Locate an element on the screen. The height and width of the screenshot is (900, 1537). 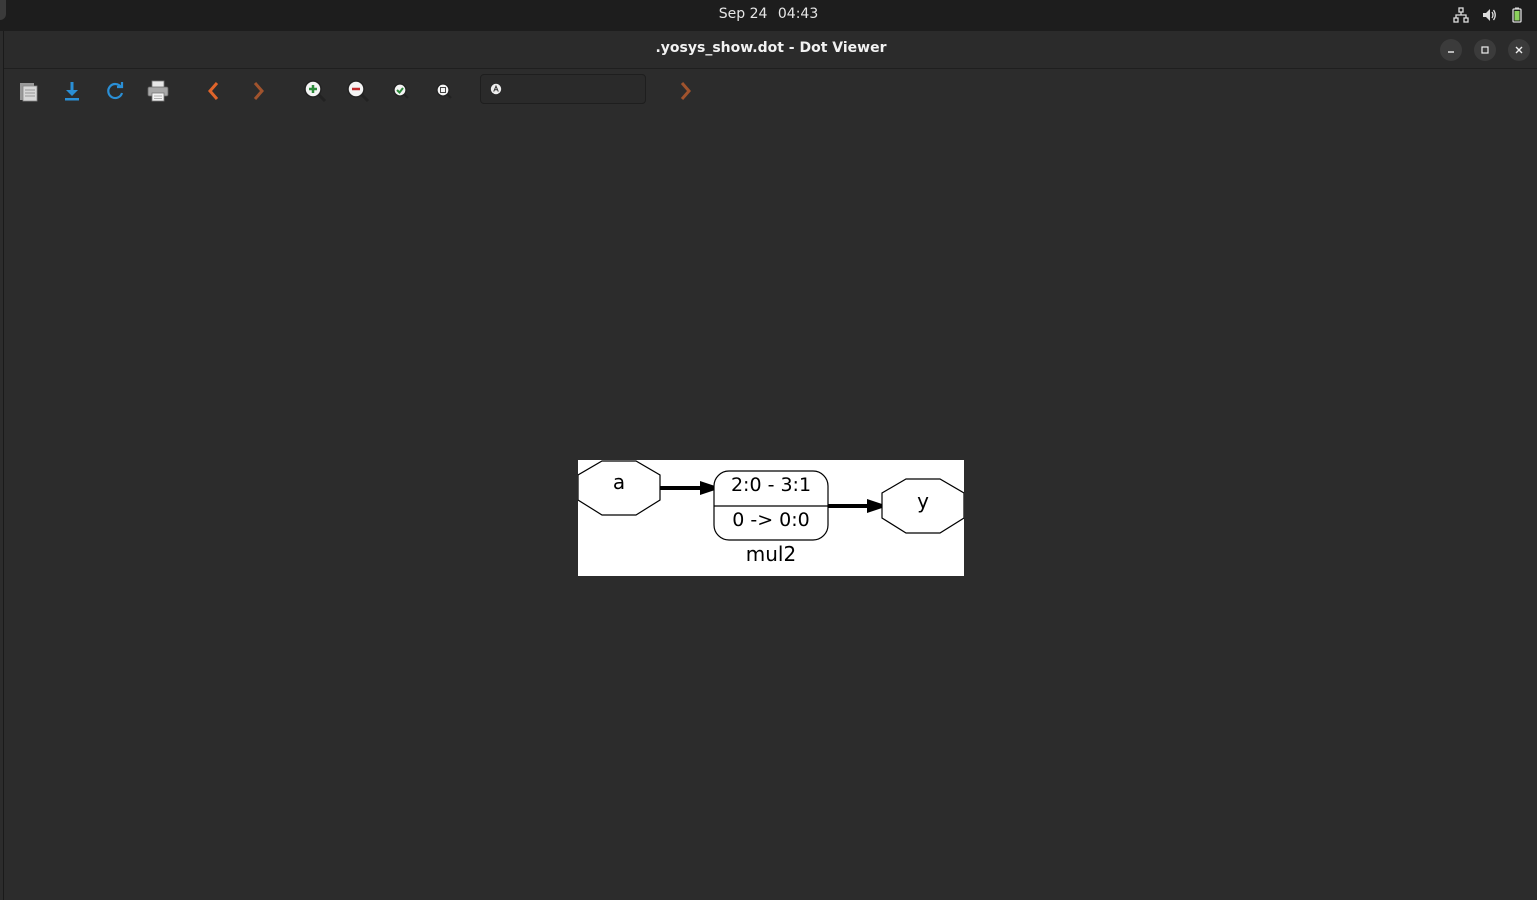
open-file-button is located at coordinates (29, 91).